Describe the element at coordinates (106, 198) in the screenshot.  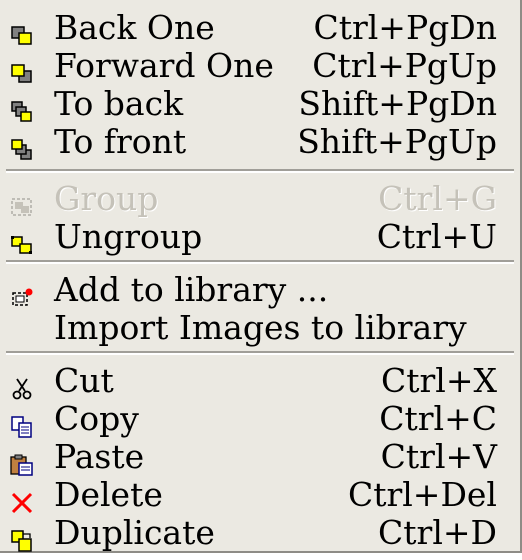
I see `menu-item-label: Group` at that location.